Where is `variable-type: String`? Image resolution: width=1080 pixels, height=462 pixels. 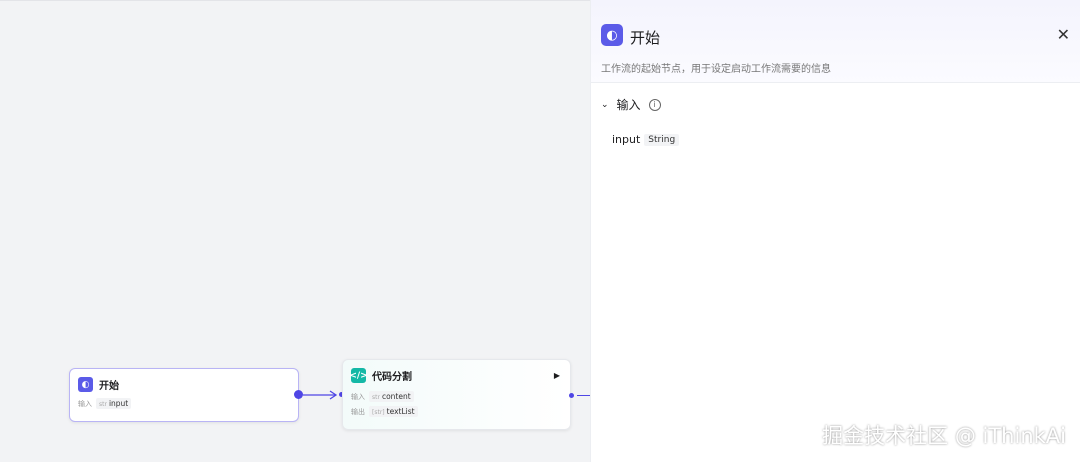
variable-type: String is located at coordinates (662, 139).